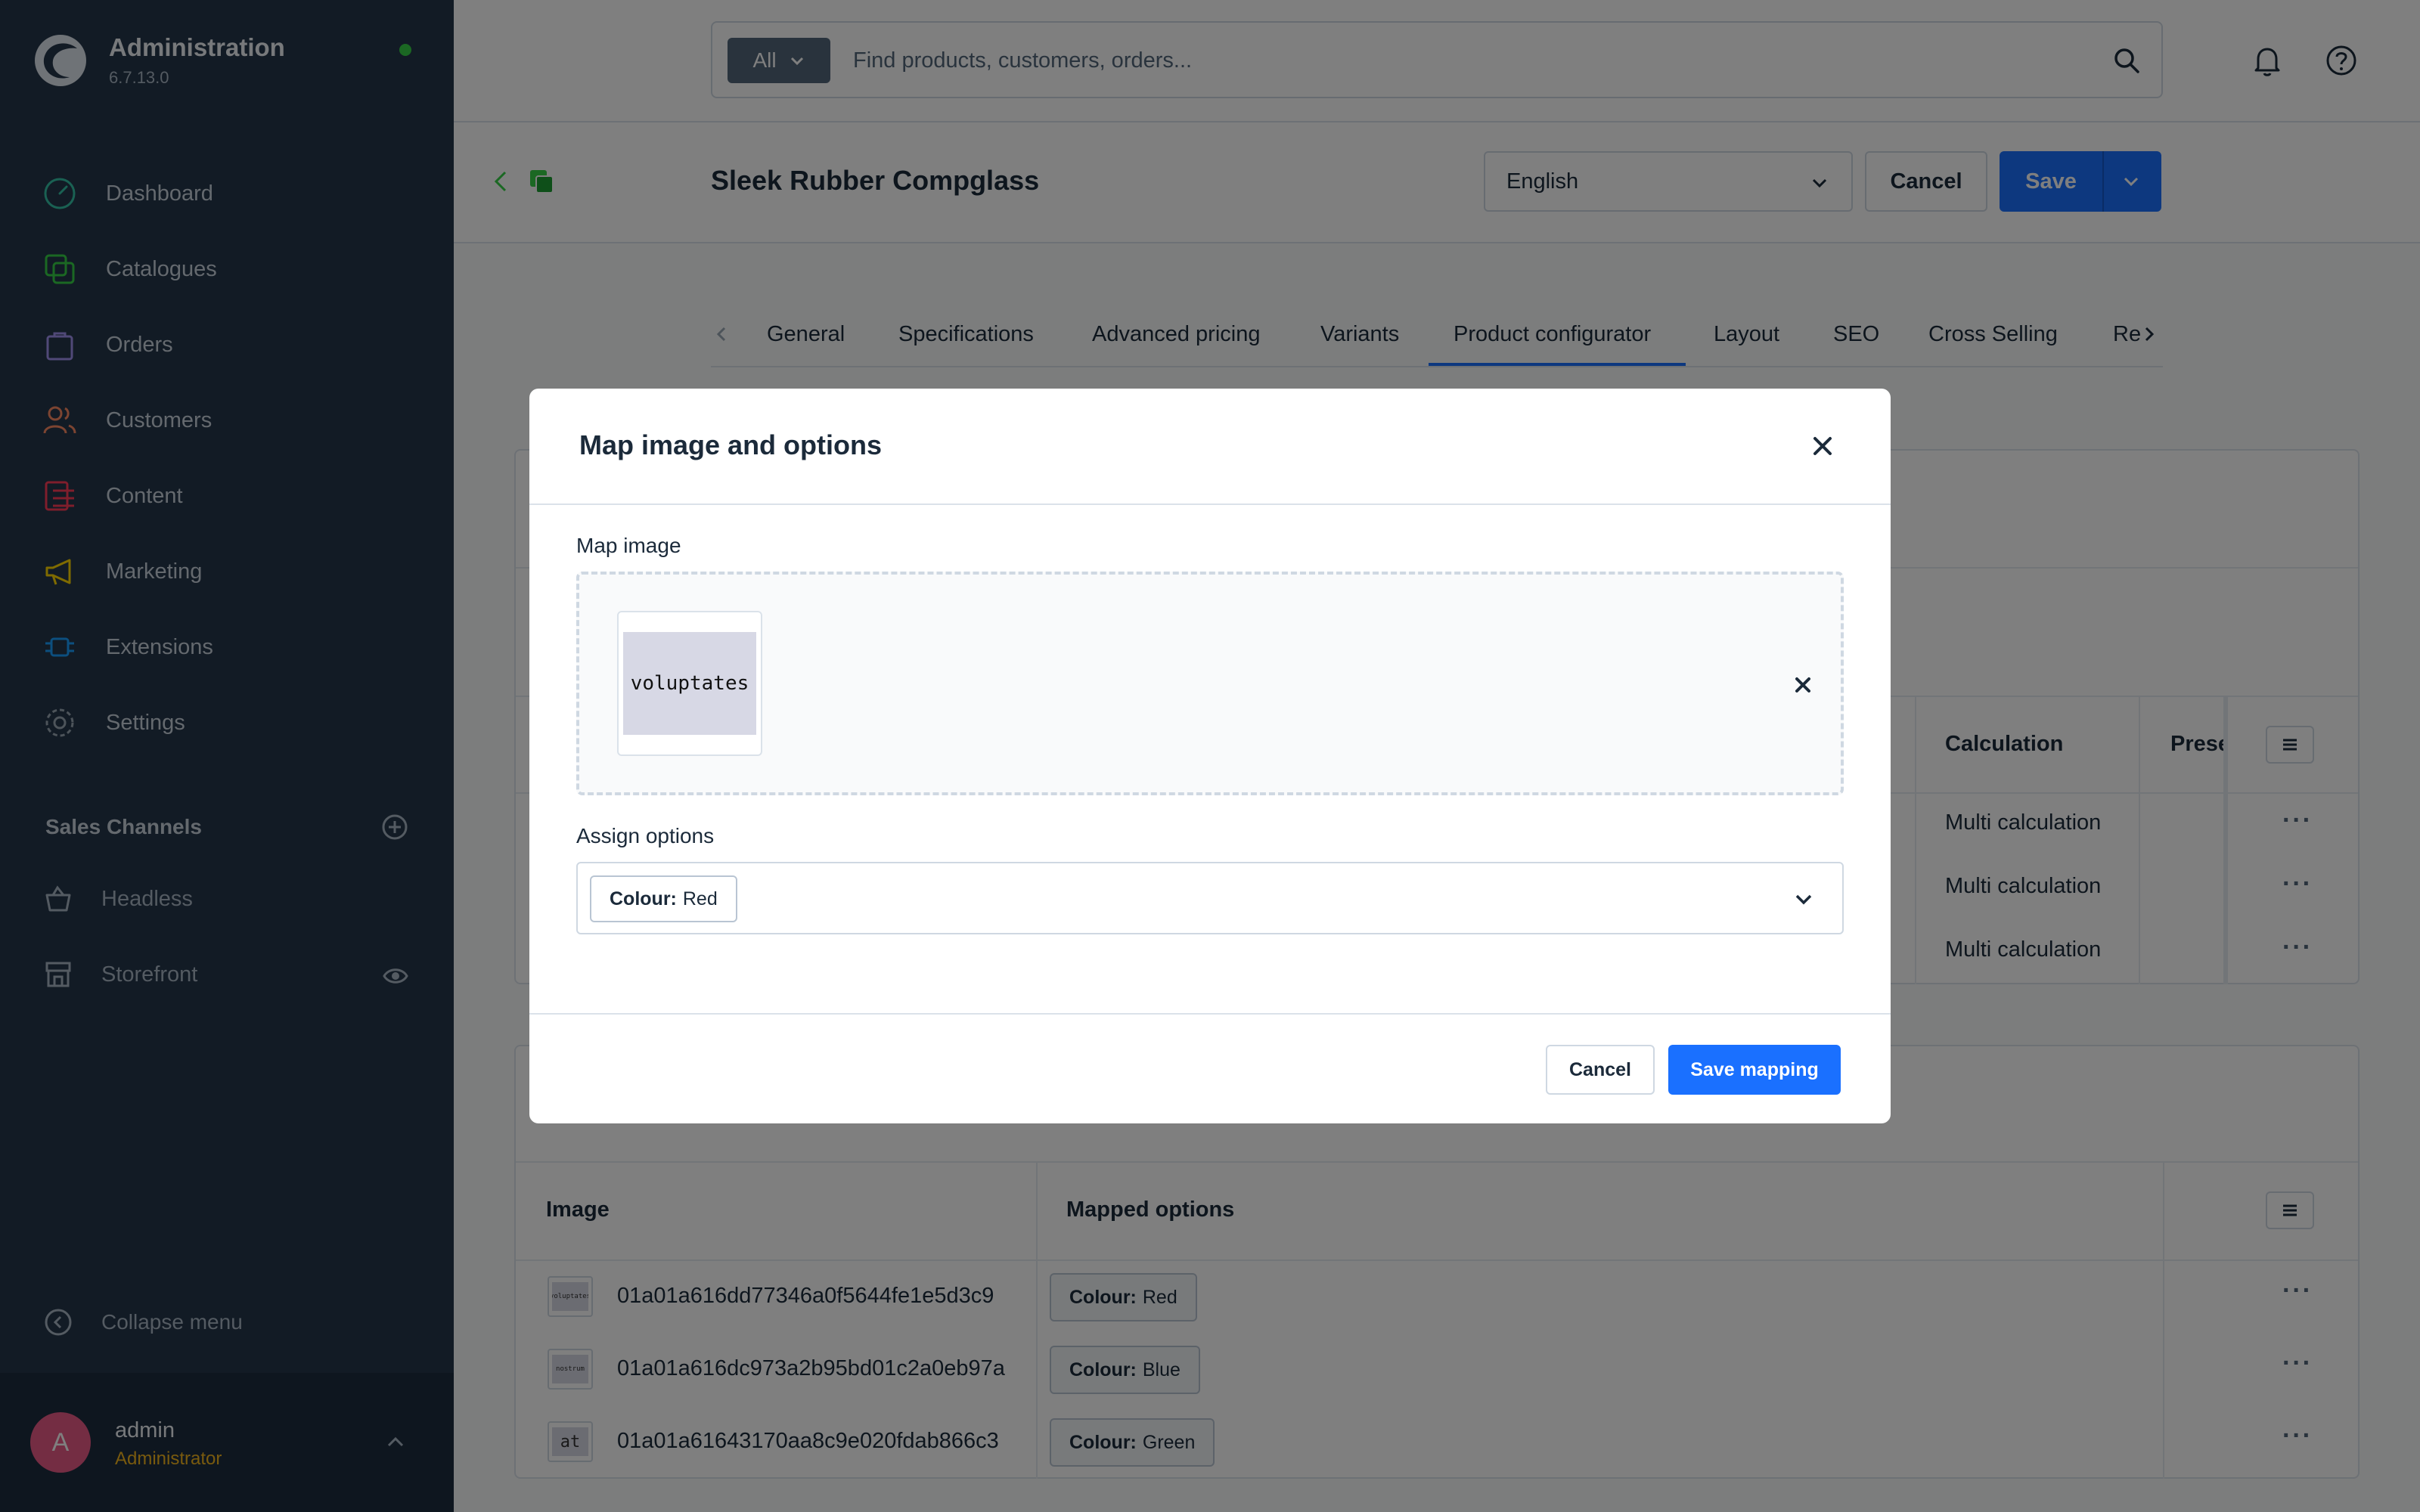 This screenshot has width=2420, height=1512. I want to click on image-preview: voluptates, so click(689, 683).